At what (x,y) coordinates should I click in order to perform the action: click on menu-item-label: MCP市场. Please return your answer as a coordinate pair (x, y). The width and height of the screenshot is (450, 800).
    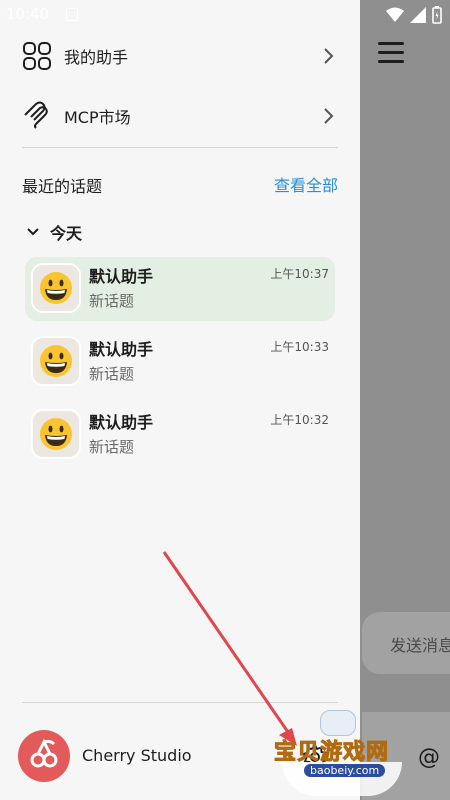
    Looking at the image, I should click on (97, 117).